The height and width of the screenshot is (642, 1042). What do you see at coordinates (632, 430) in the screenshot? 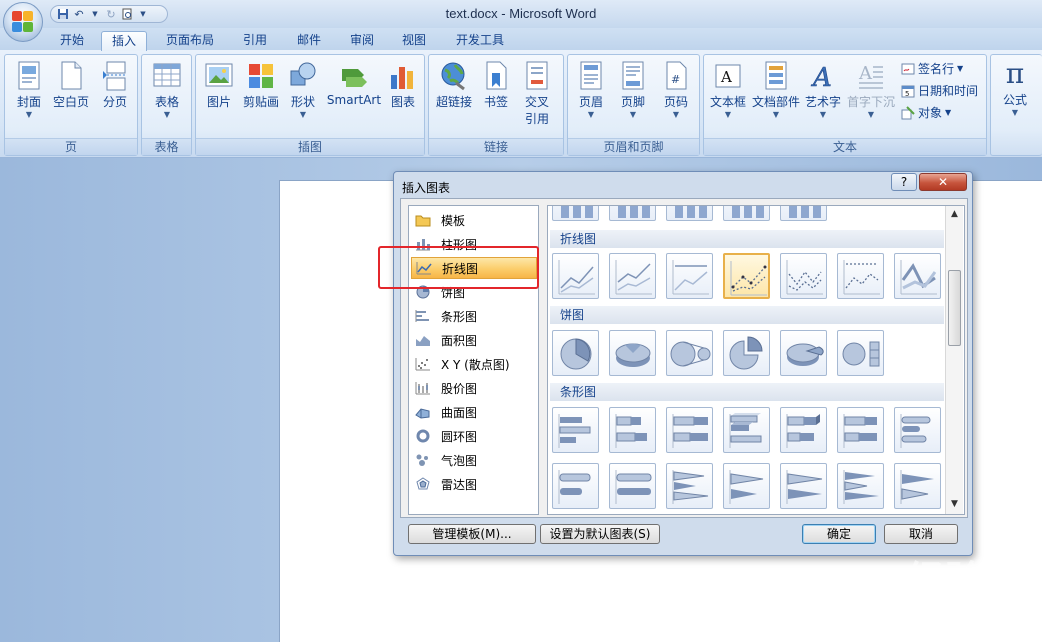
I see `chart-thumbnail-stacked-bar` at bounding box center [632, 430].